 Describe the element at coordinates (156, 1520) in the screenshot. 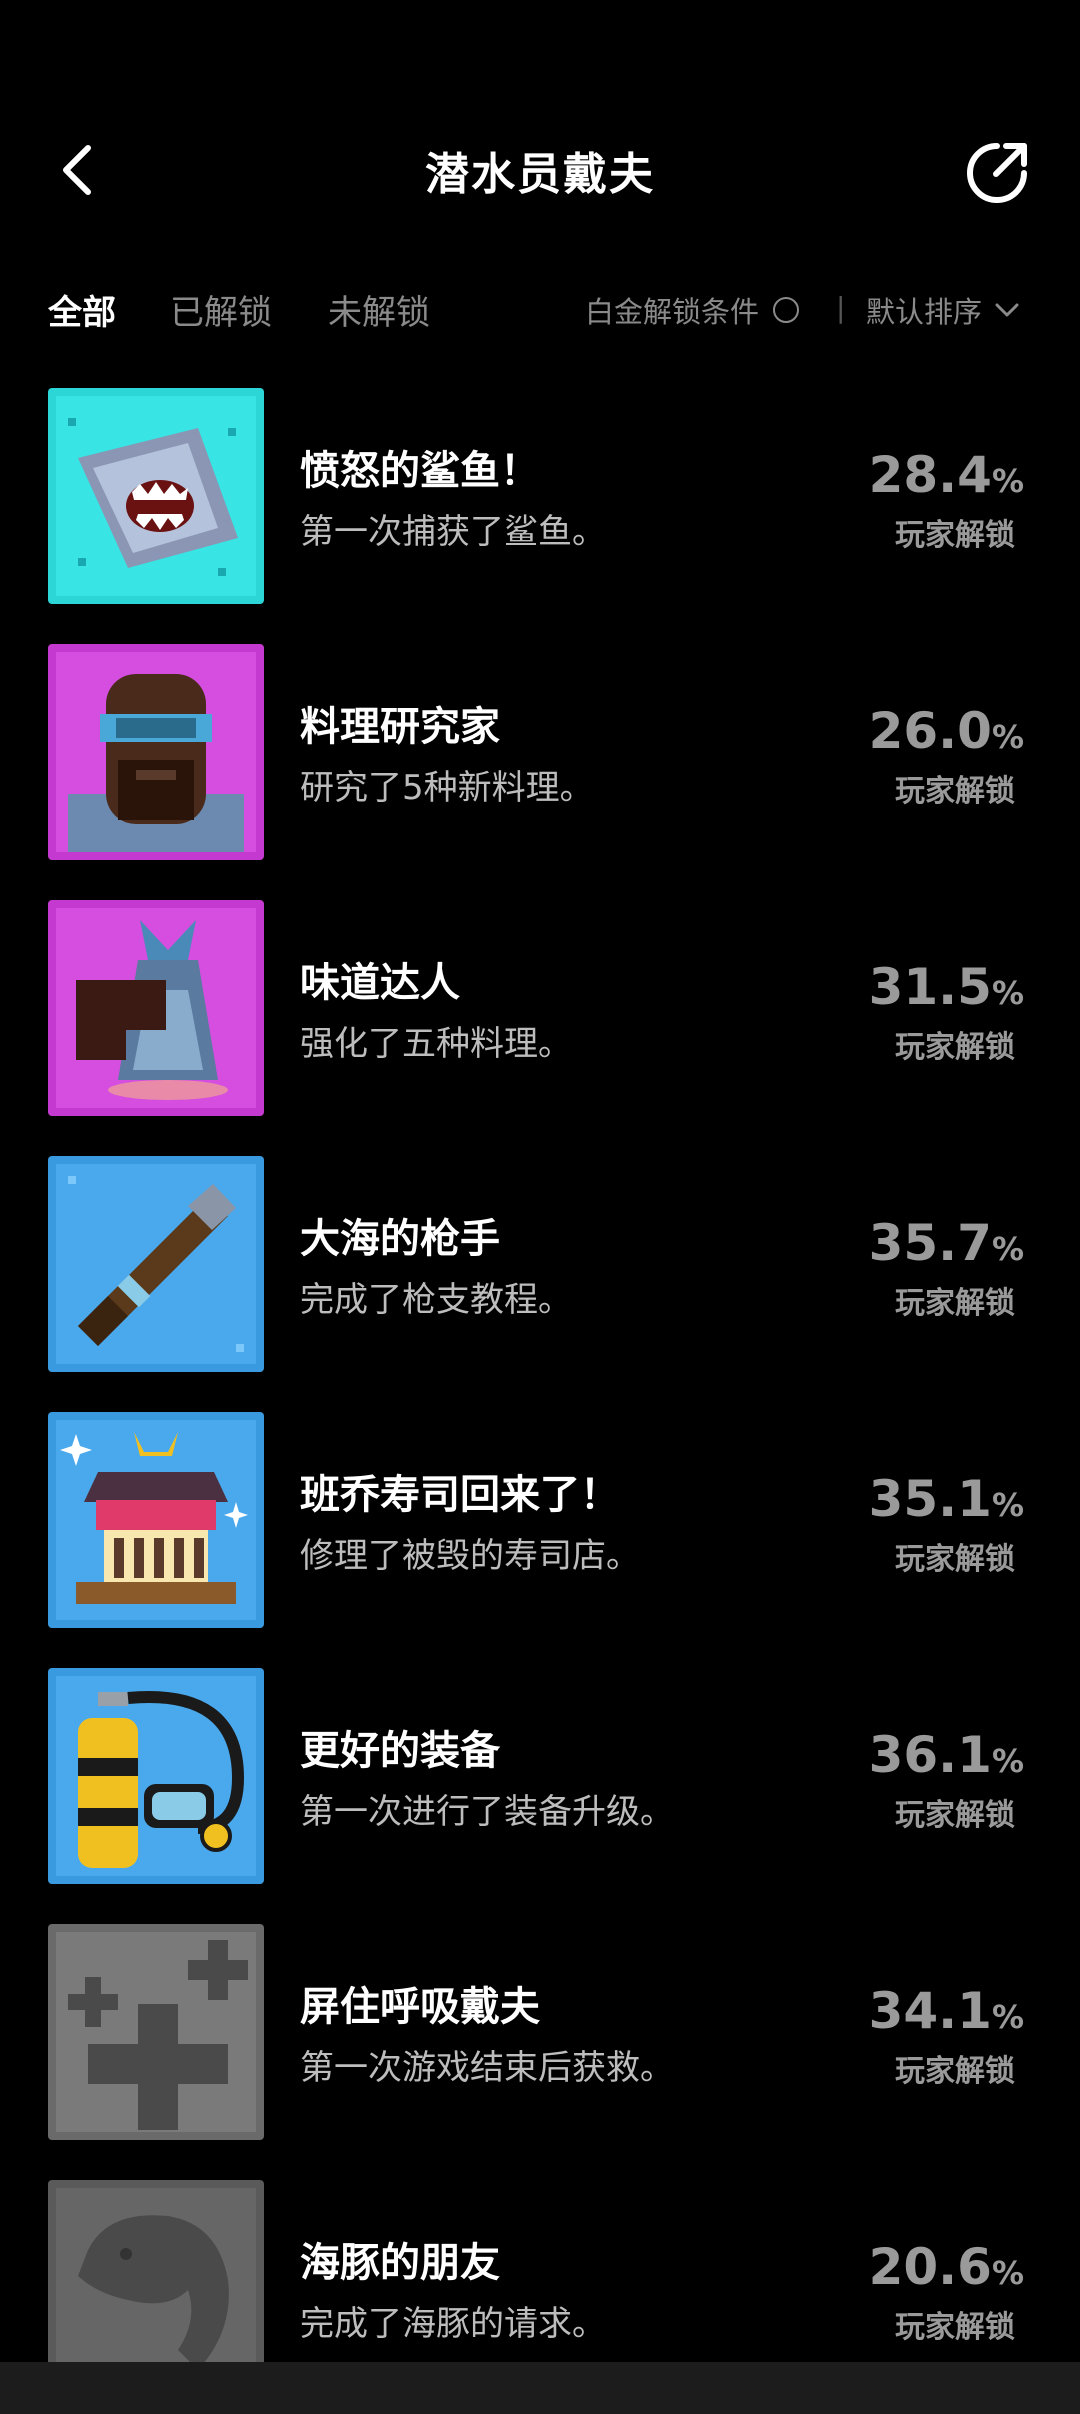

I see `sushi-shop-icon` at that location.